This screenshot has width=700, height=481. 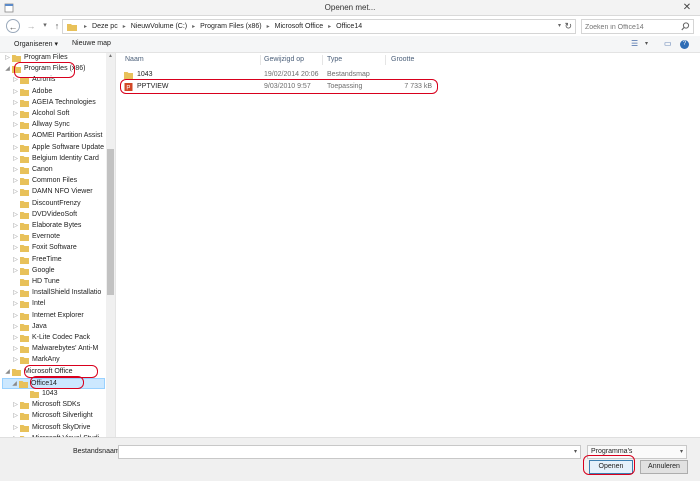 What do you see at coordinates (53, 170) in the screenshot?
I see `nav-item: ▷ Canon` at bounding box center [53, 170].